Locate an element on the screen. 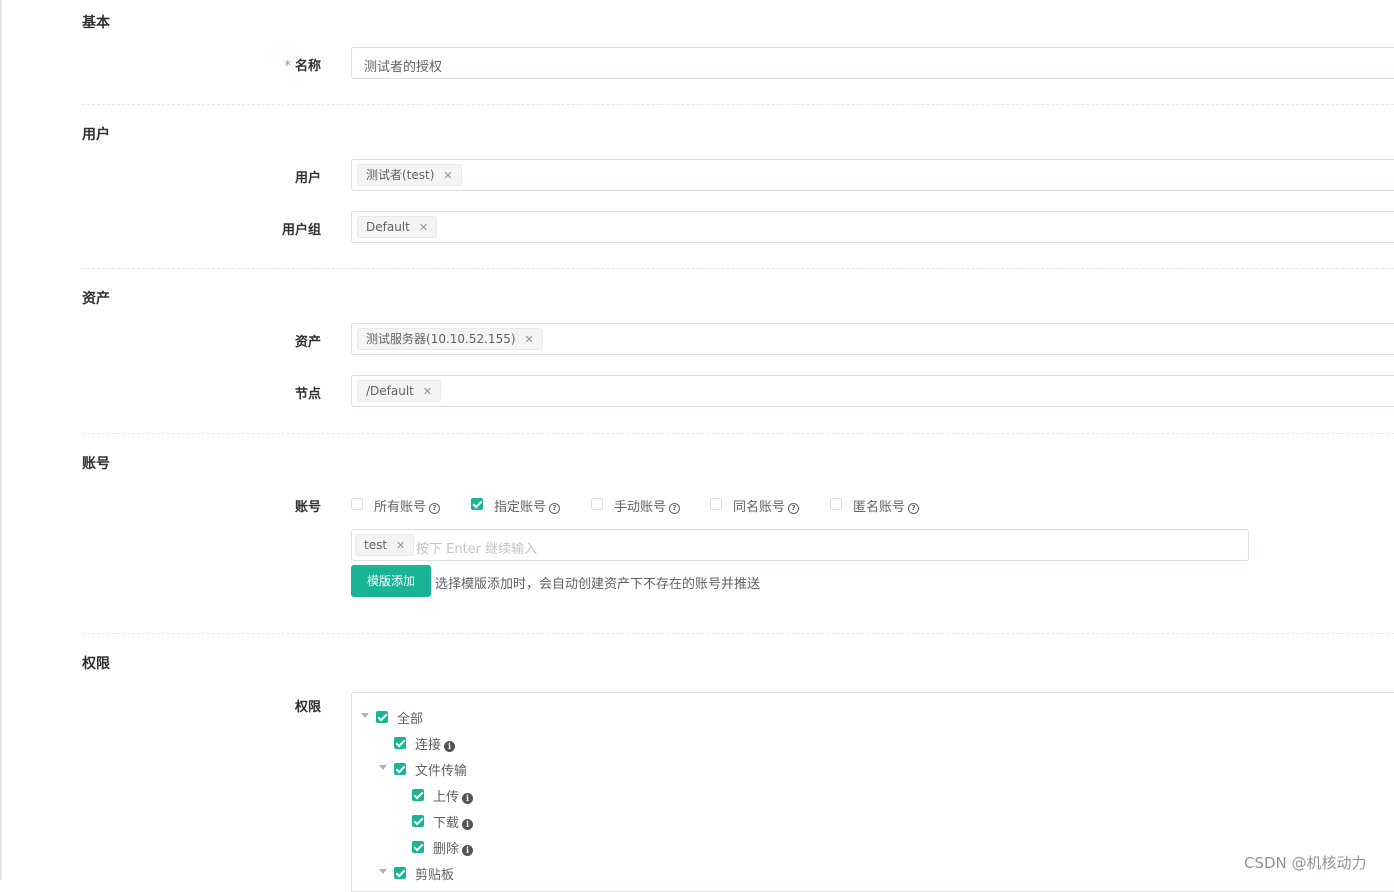 This screenshot has height=892, width=1394. account-option-label: 同名账号 is located at coordinates (759, 507).